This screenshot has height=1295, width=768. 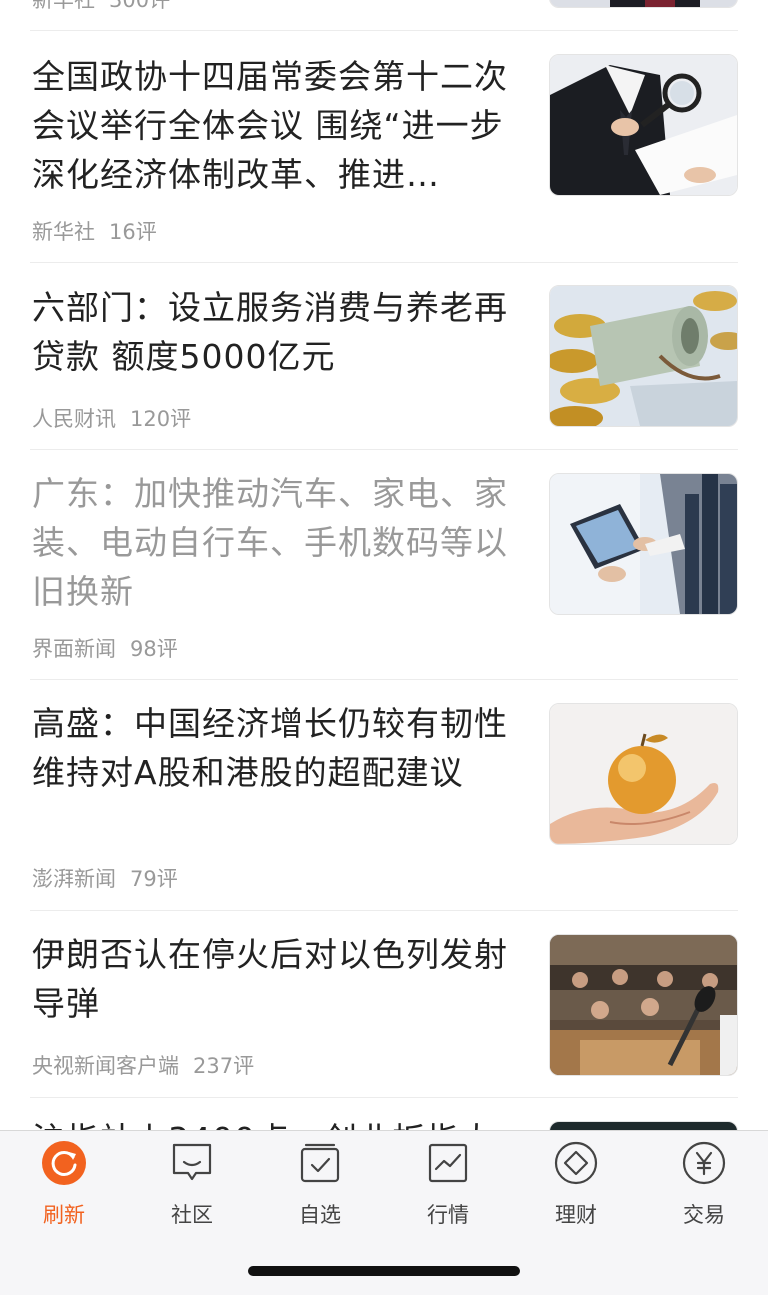 I want to click on news-meta: 人民财讯 120评, so click(x=111, y=418).